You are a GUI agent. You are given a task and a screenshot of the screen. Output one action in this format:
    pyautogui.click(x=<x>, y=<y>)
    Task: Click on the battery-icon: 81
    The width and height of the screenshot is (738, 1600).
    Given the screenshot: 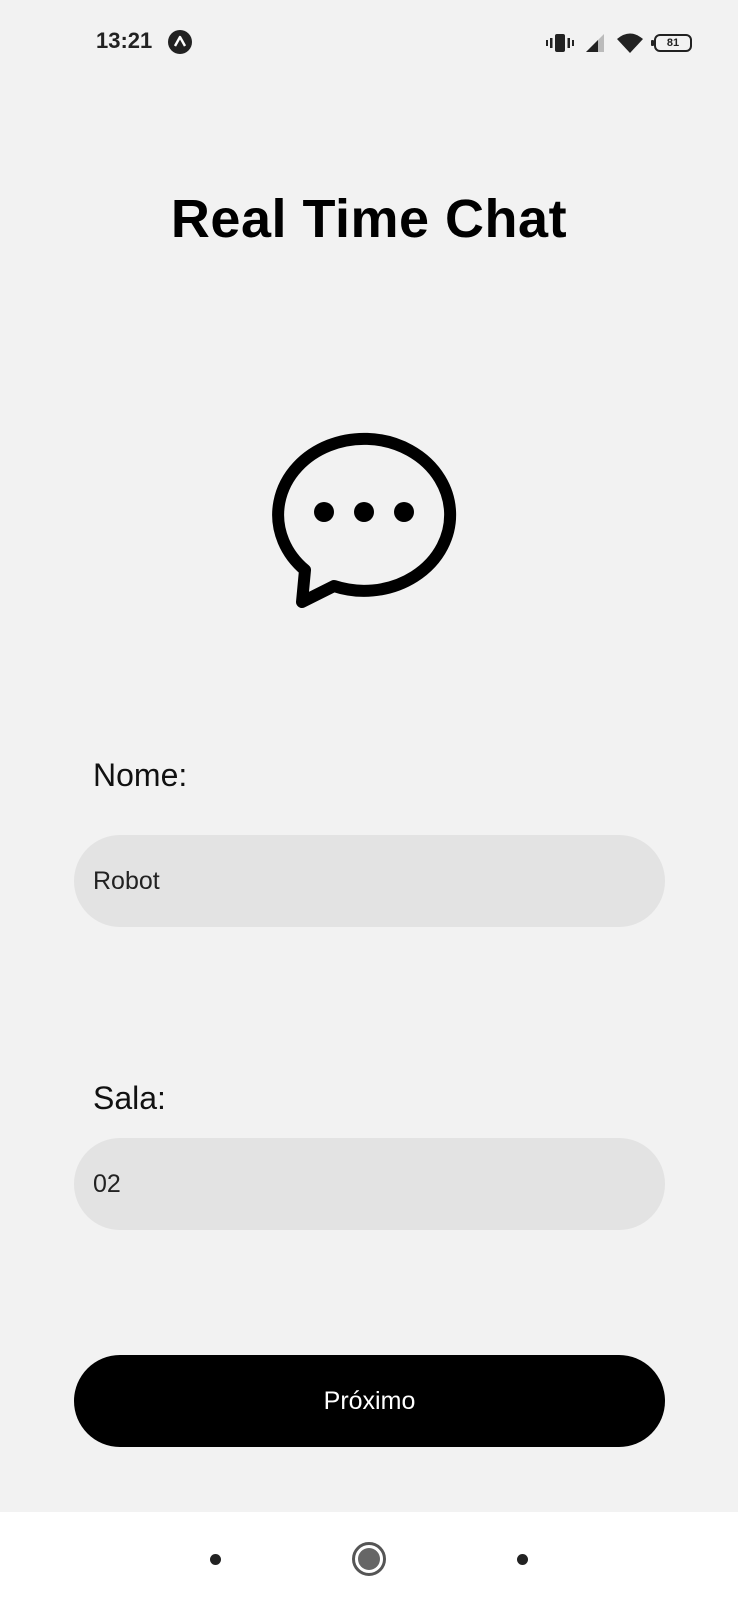 What is the action you would take?
    pyautogui.click(x=671, y=43)
    